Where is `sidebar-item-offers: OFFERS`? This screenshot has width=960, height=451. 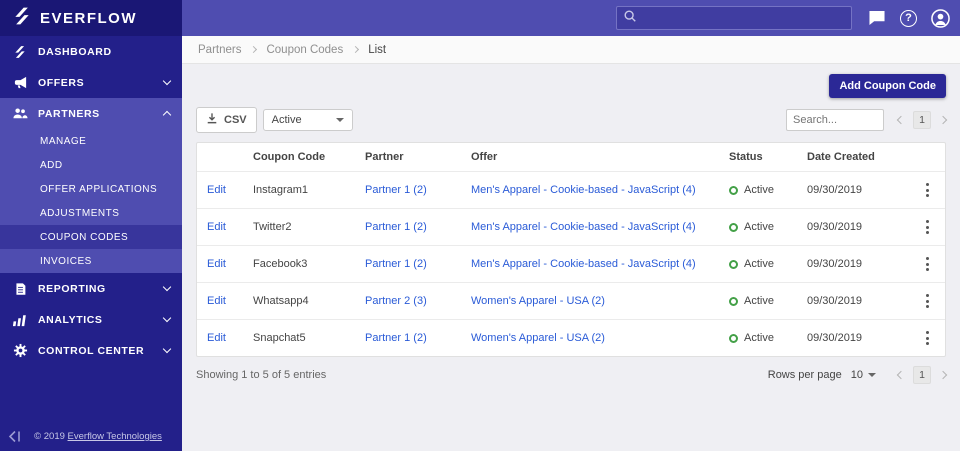 sidebar-item-offers: OFFERS is located at coordinates (91, 82).